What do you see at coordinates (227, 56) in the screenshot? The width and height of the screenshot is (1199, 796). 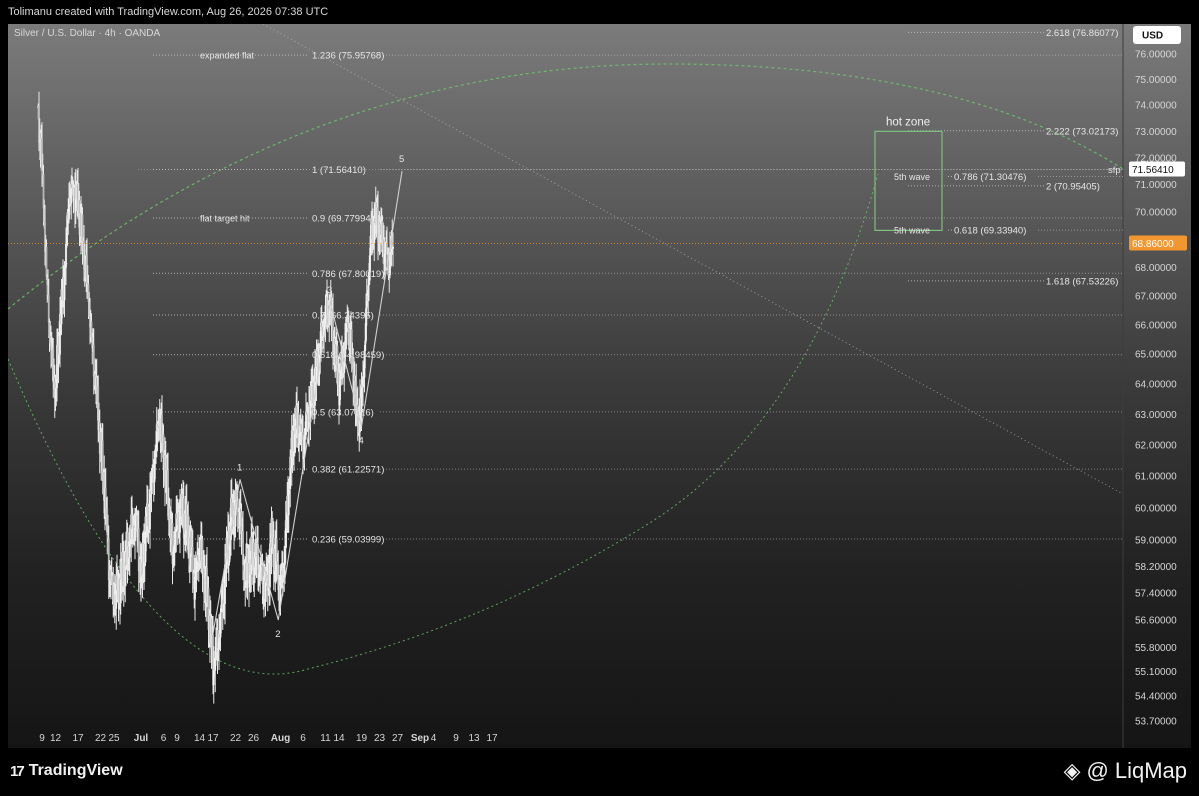 I see `chart-annotation: expanded flat` at bounding box center [227, 56].